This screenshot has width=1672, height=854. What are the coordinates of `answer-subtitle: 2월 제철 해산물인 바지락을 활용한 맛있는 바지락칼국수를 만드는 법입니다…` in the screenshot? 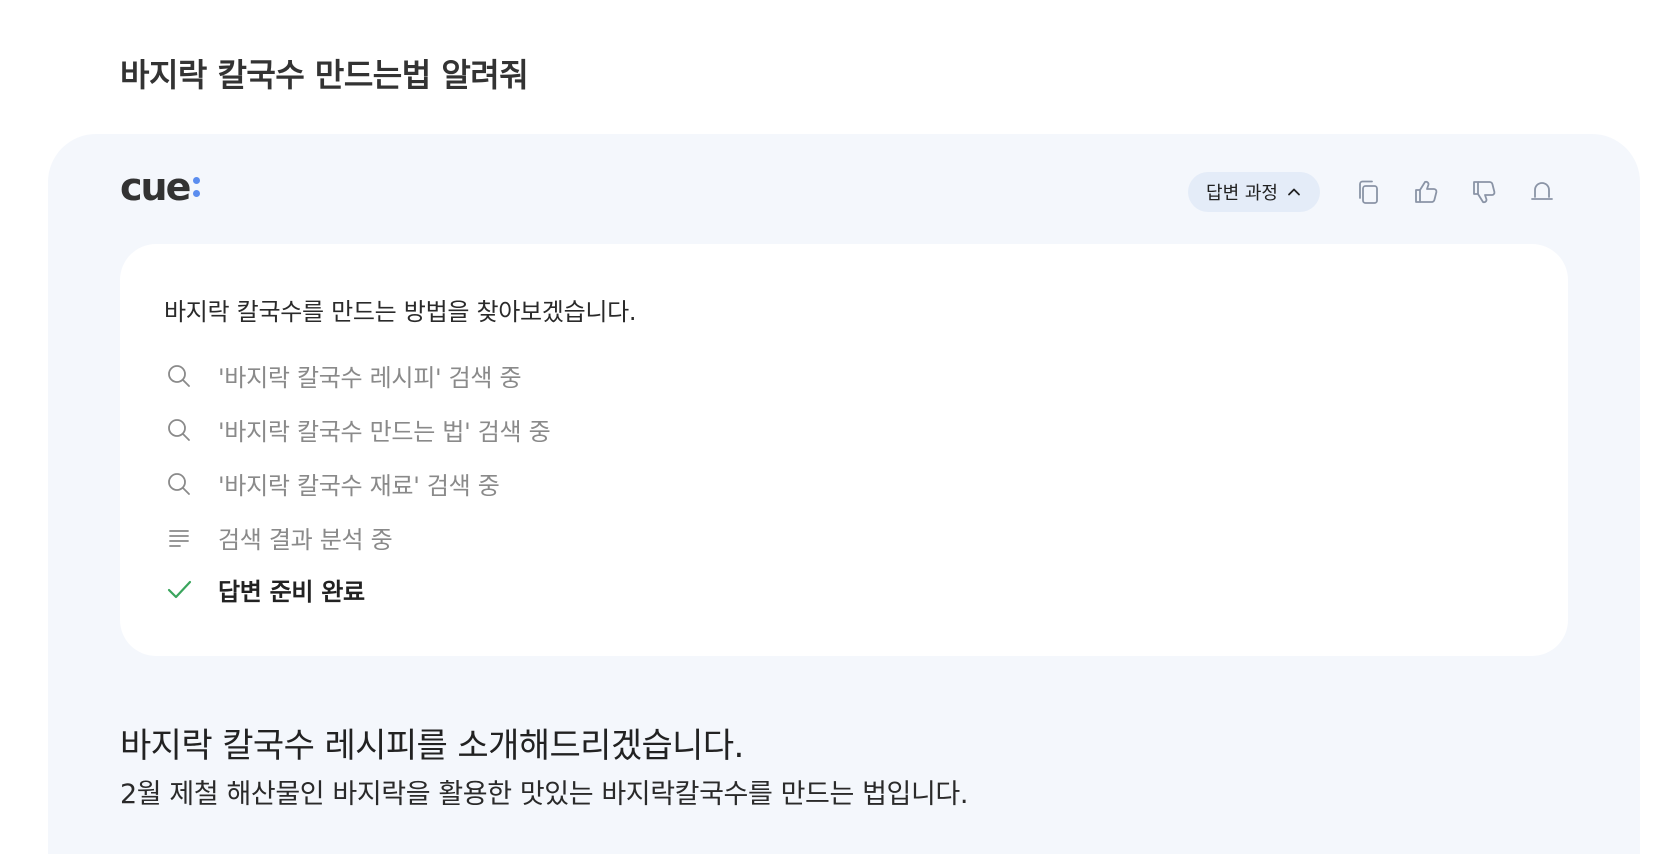 It's located at (544, 794).